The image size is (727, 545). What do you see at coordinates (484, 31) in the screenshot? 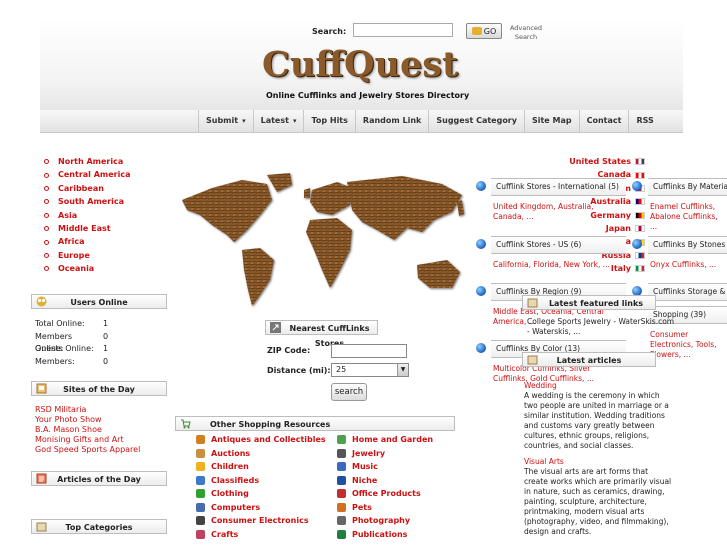
I see `go-button: GO` at bounding box center [484, 31].